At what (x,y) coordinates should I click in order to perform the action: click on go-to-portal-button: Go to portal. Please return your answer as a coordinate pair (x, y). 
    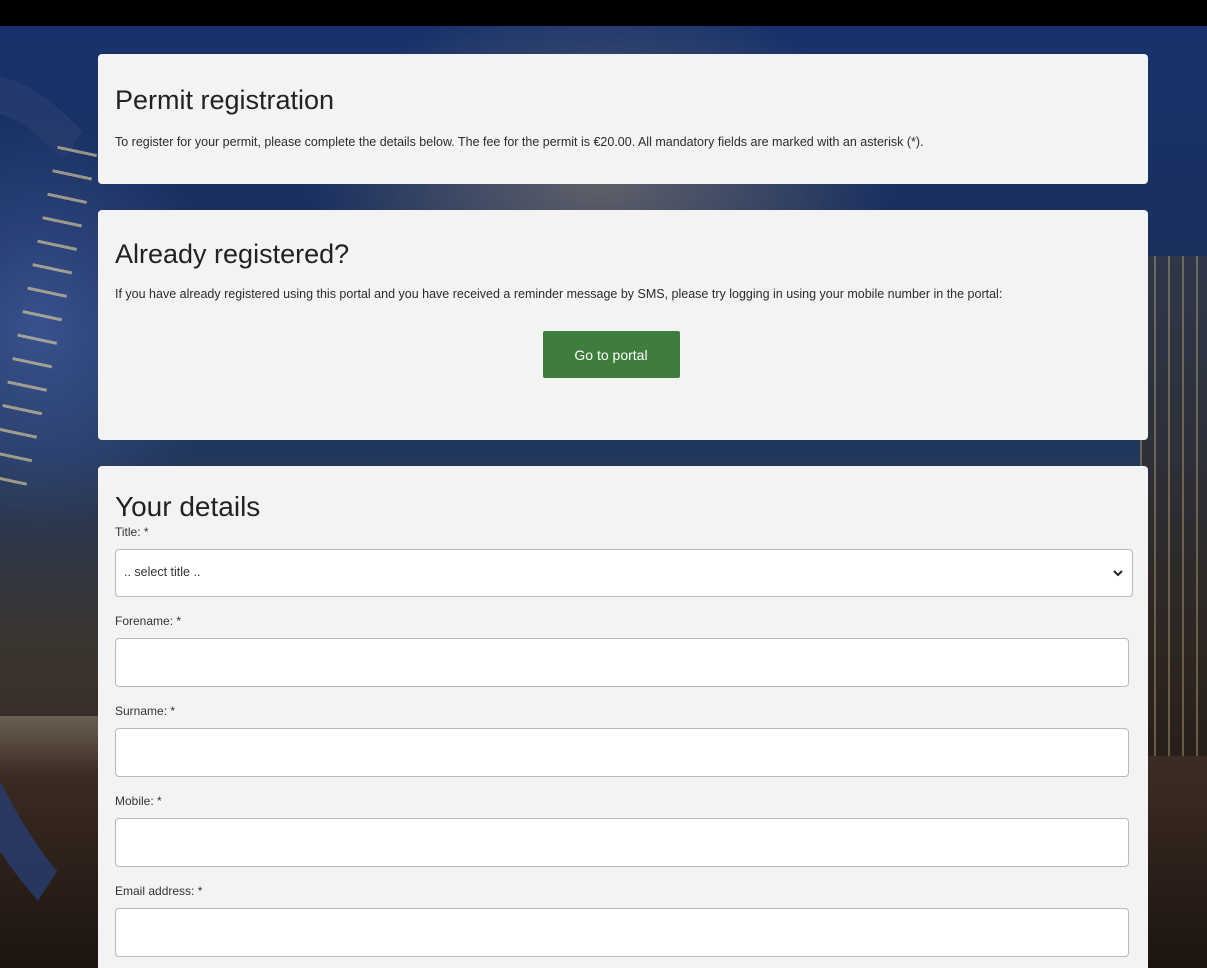
    Looking at the image, I should click on (611, 354).